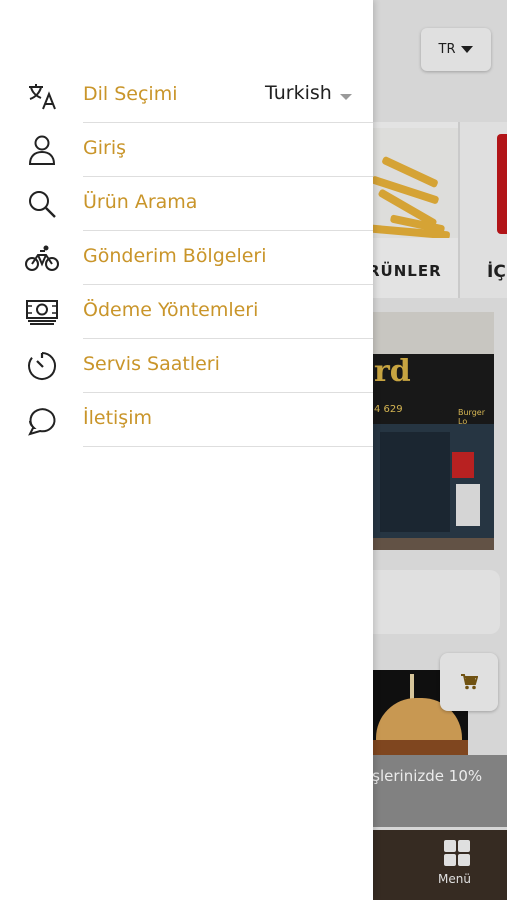  I want to click on menu-item-product-search: Ürün Arama, so click(186, 204).